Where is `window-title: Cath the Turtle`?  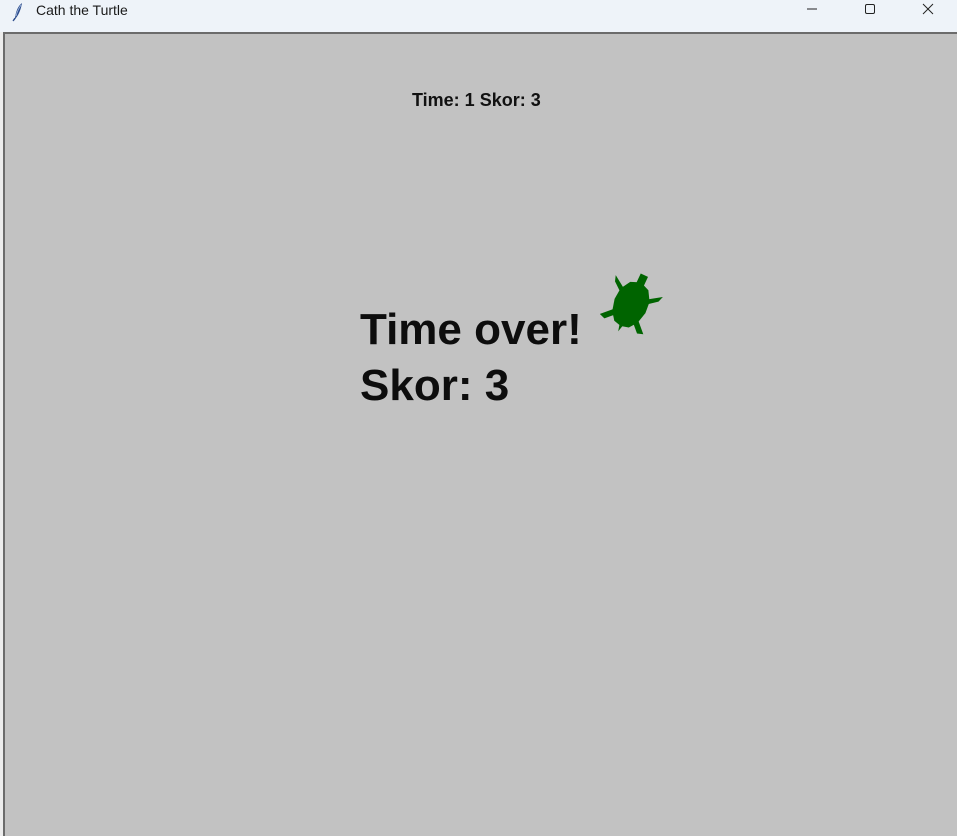 window-title: Cath the Turtle is located at coordinates (82, 10).